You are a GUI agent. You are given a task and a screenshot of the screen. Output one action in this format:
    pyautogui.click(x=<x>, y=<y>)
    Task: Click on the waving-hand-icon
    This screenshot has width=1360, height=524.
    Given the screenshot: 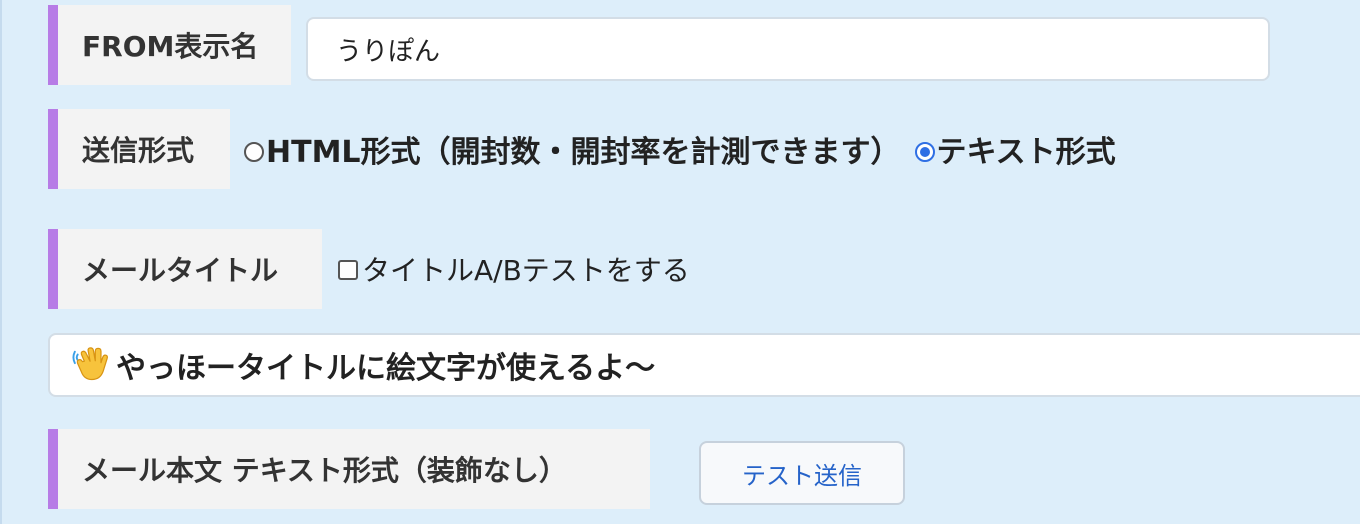 What is the action you would take?
    pyautogui.click(x=90, y=364)
    